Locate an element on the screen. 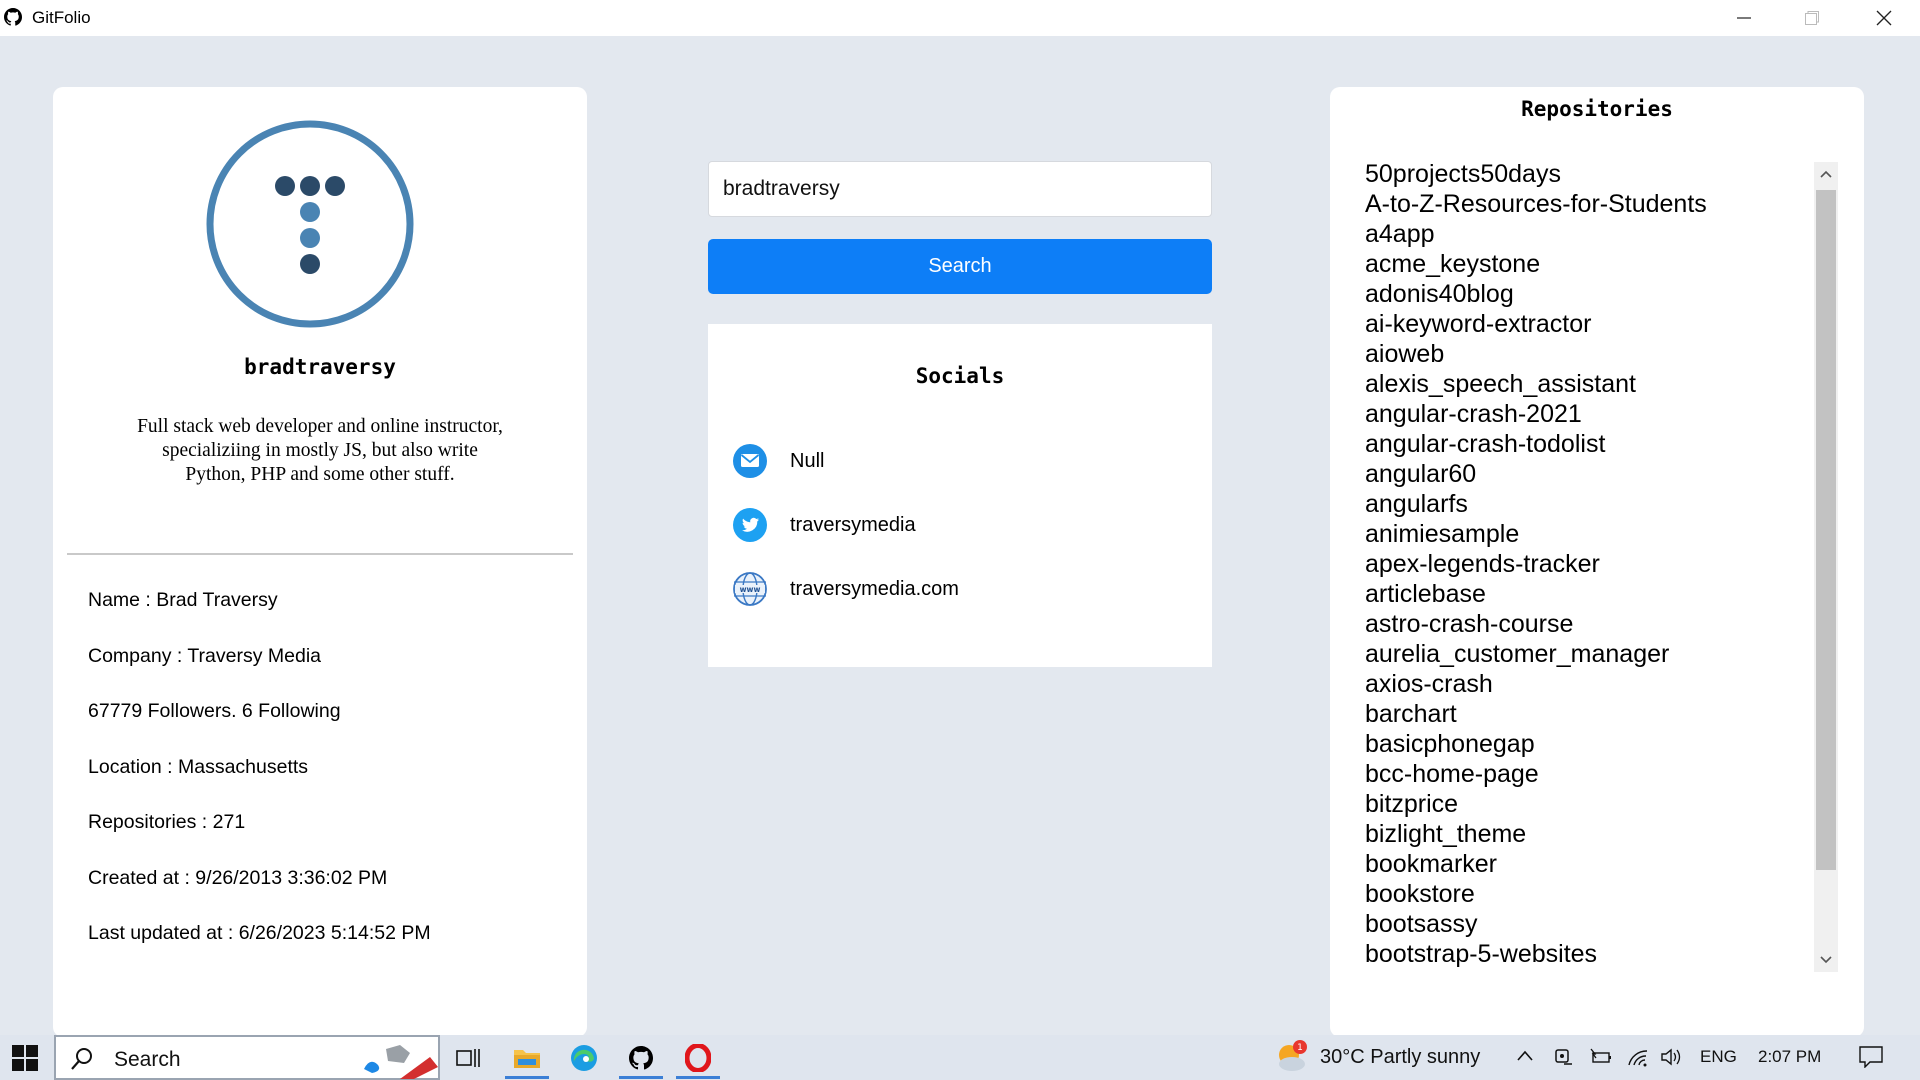  social-twitter-text: traversymedia is located at coordinates (853, 524).